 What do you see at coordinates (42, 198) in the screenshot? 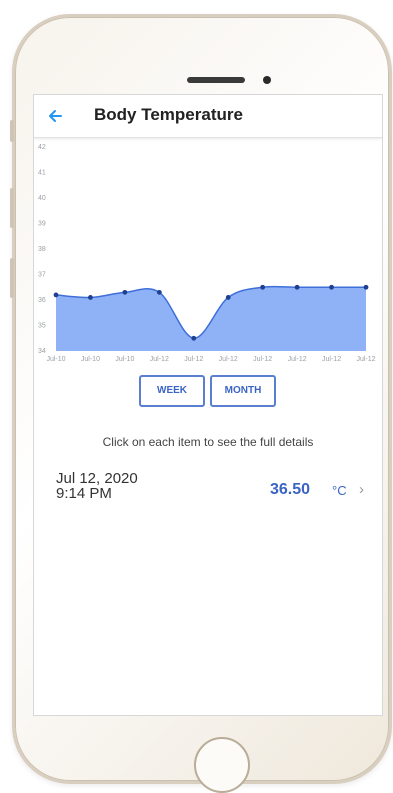
I see `y-tick-label: 40` at bounding box center [42, 198].